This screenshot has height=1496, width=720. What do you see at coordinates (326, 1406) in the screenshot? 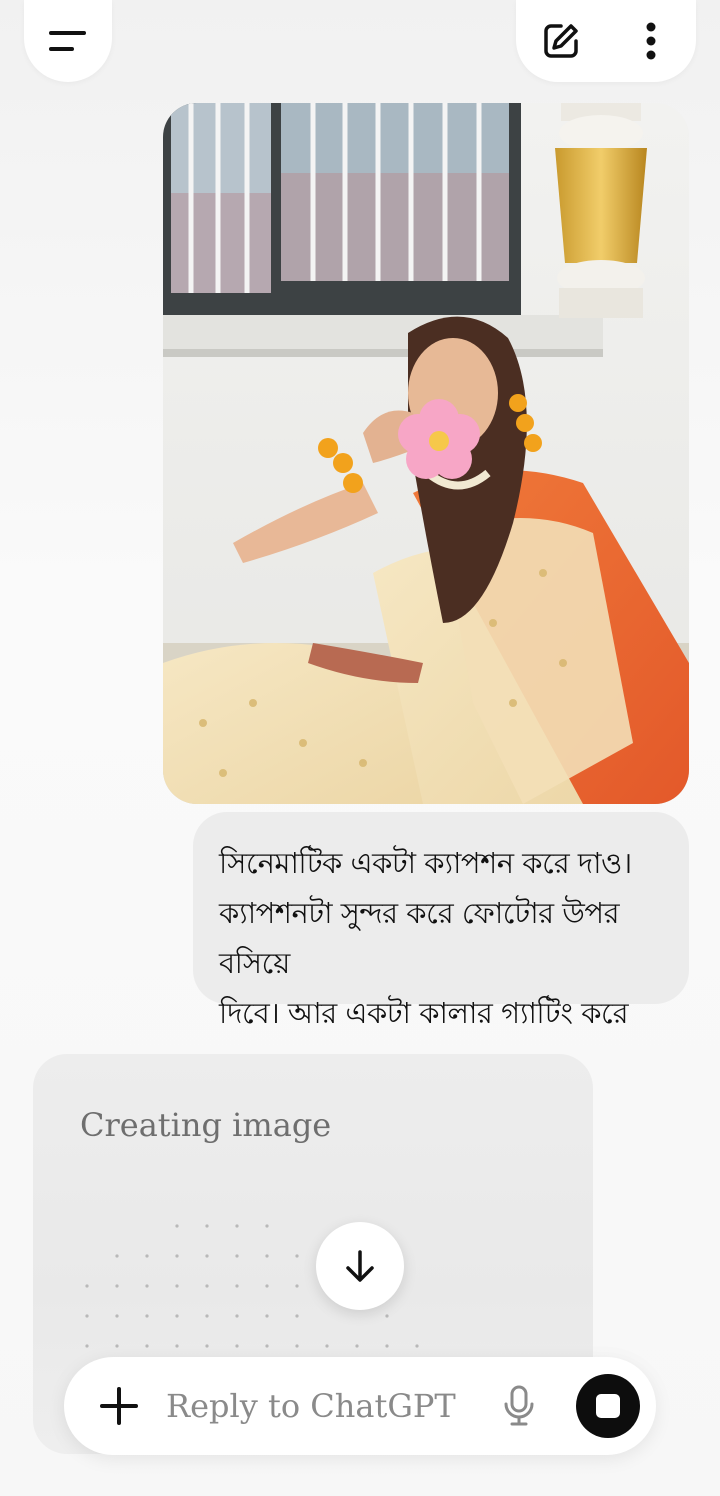
I see `reply-input` at bounding box center [326, 1406].